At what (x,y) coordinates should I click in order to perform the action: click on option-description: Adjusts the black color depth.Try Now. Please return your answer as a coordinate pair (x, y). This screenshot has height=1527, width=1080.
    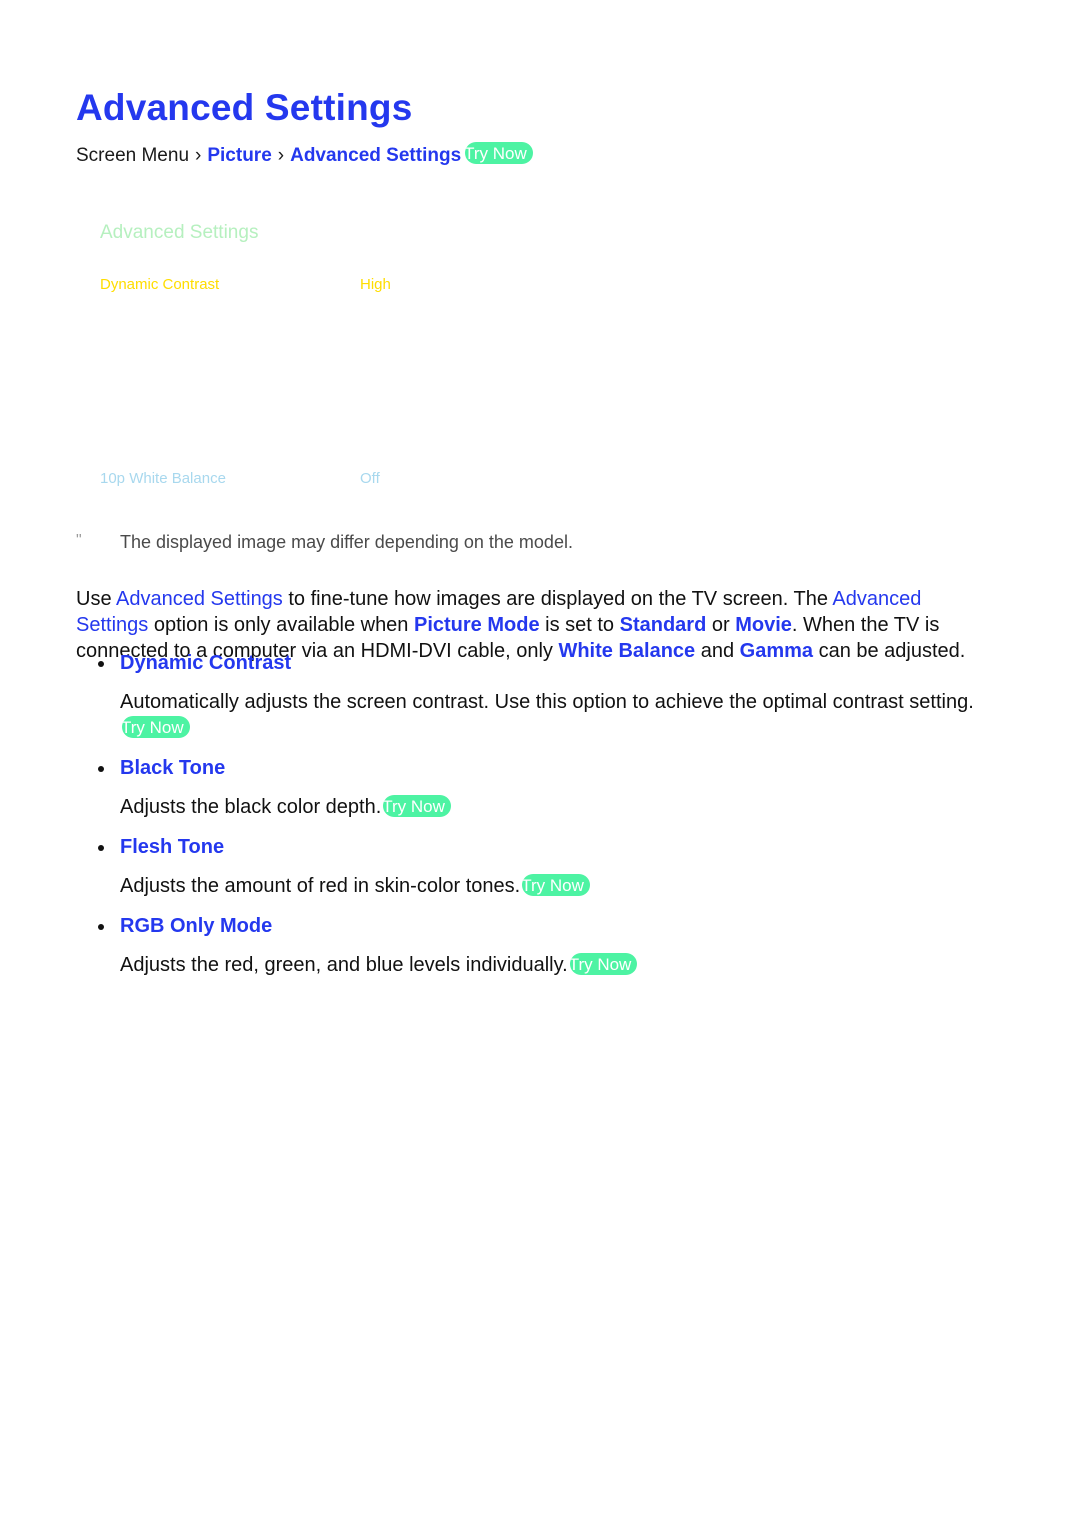
    Looking at the image, I should click on (548, 807).